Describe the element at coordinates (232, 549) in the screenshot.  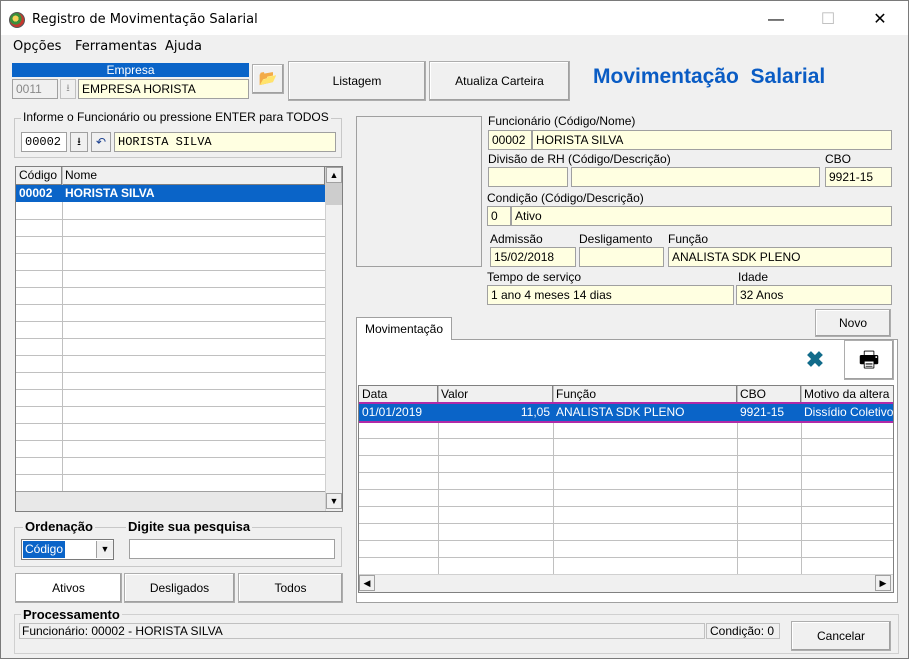
I see `pesquisa-input` at that location.